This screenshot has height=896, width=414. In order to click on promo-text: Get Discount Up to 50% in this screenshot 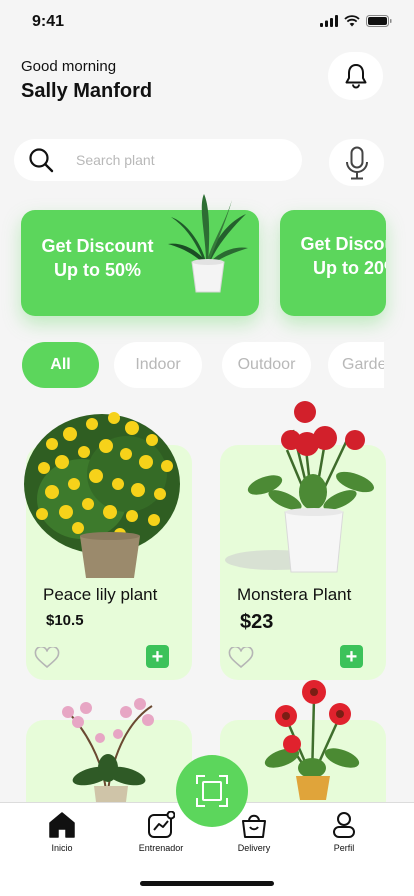, I will do `click(97, 258)`.